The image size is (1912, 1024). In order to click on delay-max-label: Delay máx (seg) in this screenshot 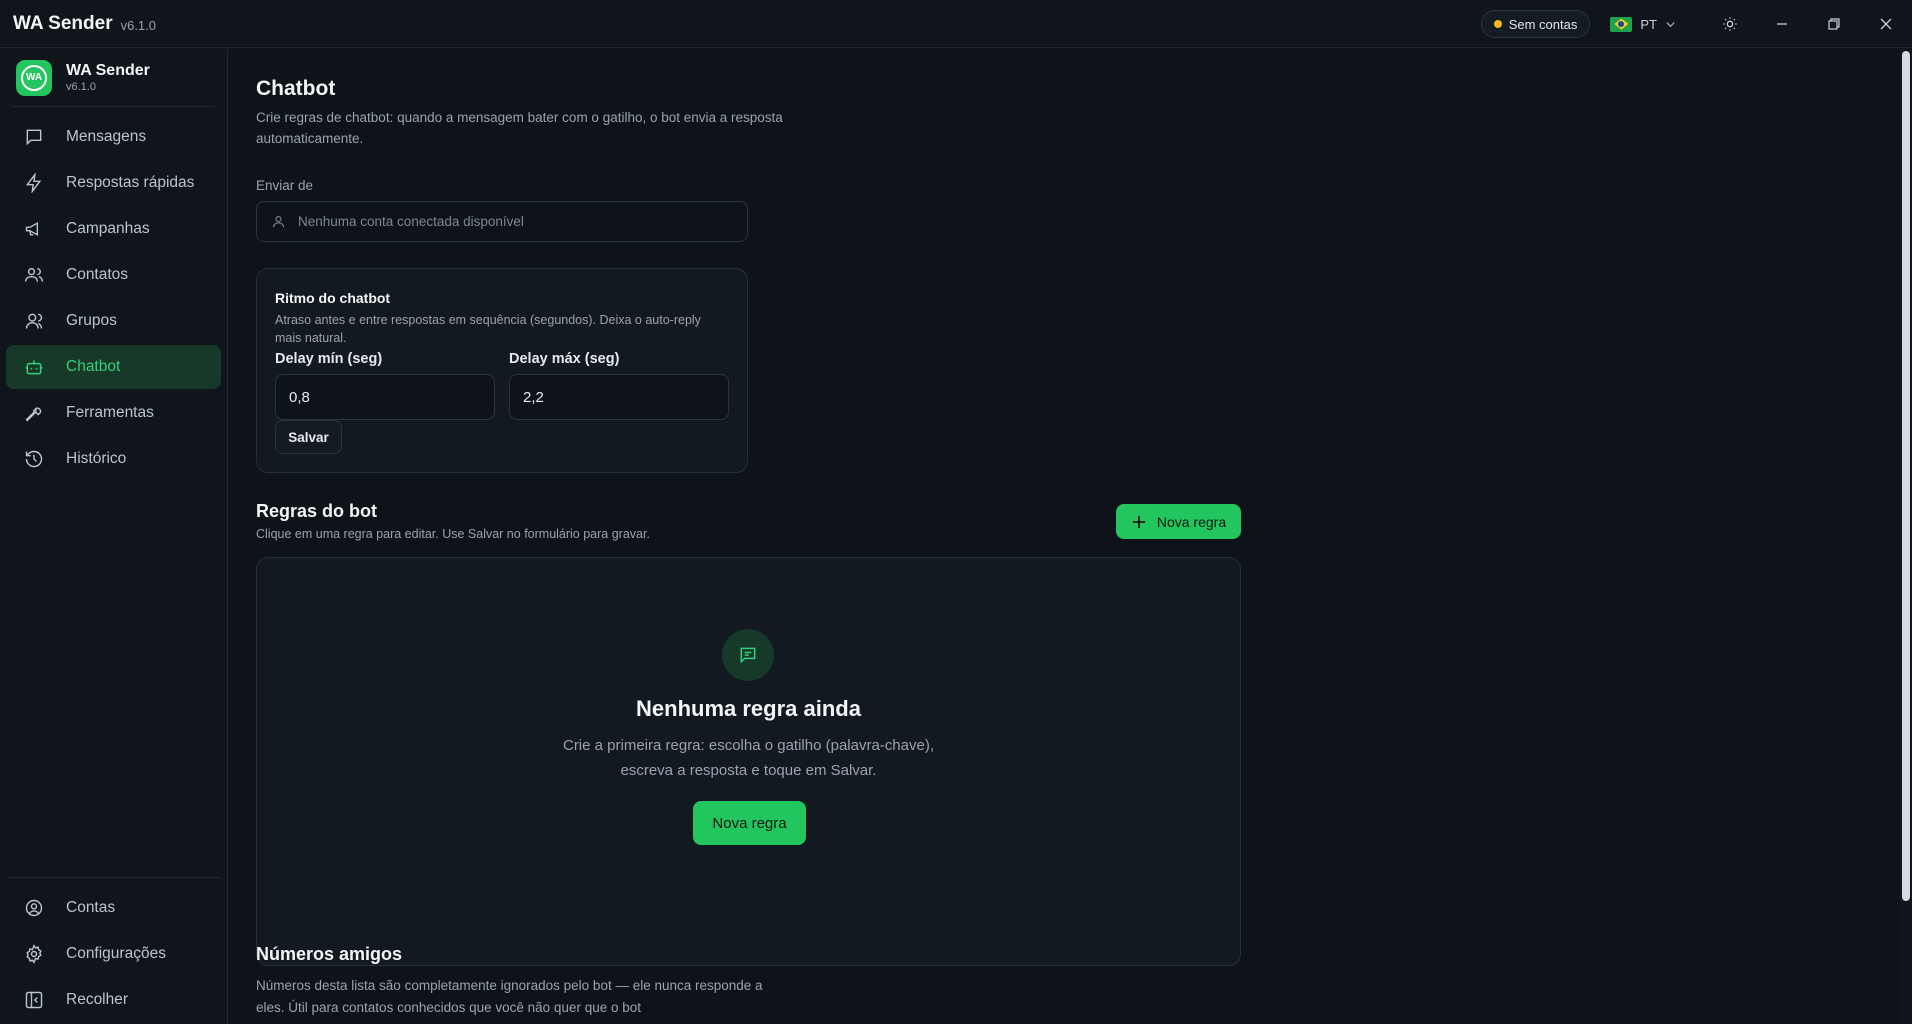, I will do `click(564, 359)`.